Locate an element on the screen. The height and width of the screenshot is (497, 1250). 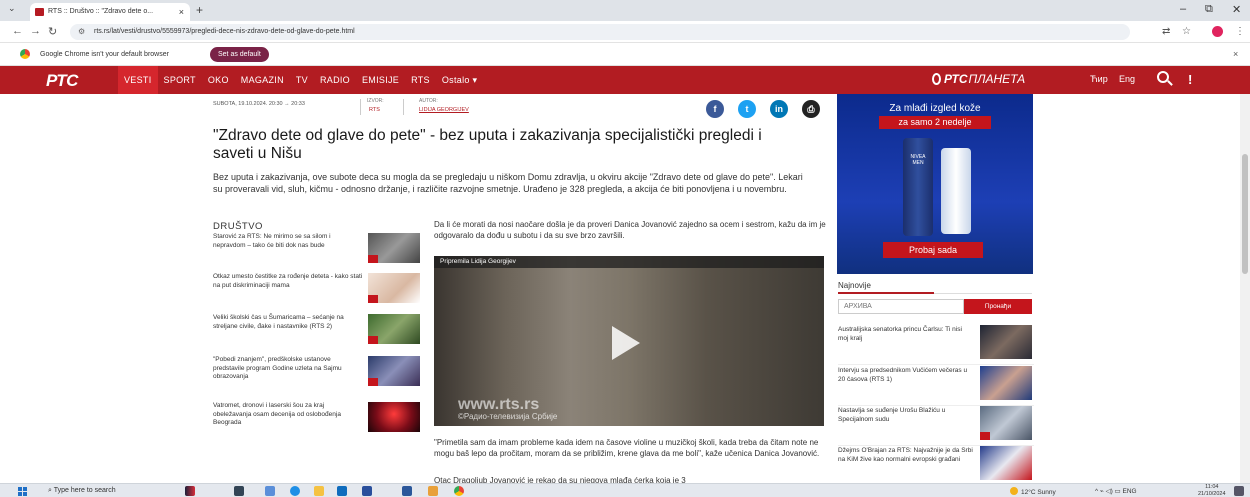
nav-ostalo: Ostalo ▾ is located at coordinates (459, 80).